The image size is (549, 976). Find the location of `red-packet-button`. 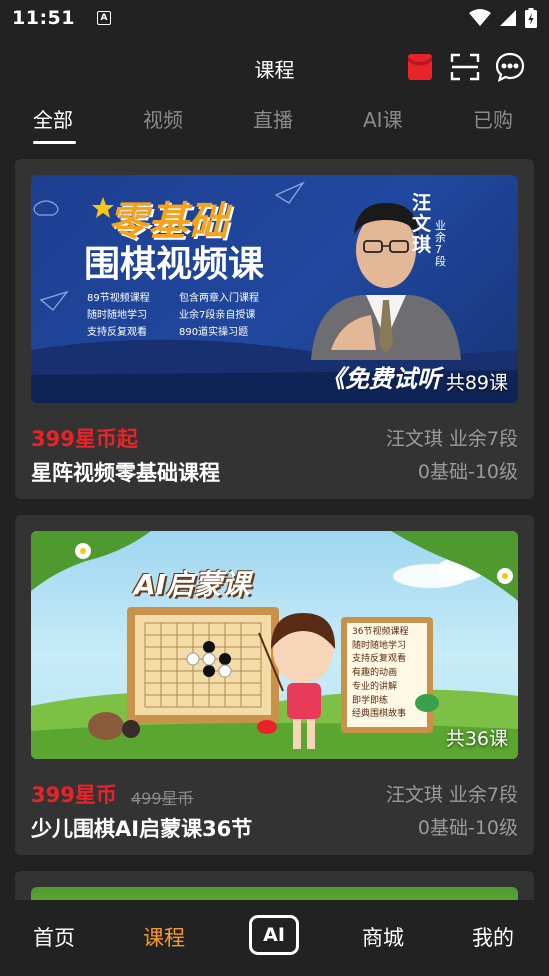

red-packet-button is located at coordinates (420, 67).